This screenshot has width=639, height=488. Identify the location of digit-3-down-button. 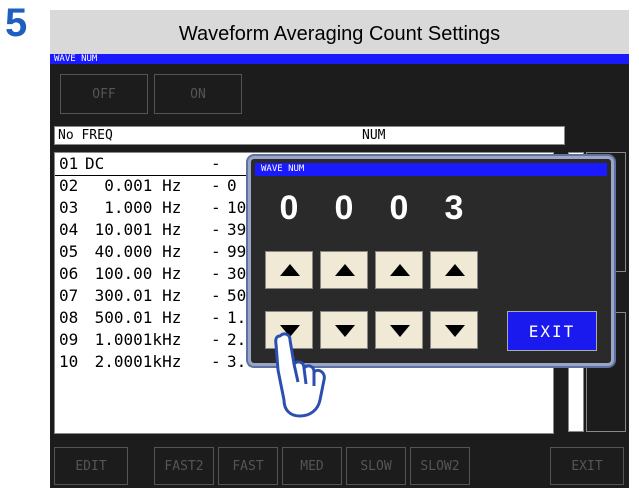
(399, 330).